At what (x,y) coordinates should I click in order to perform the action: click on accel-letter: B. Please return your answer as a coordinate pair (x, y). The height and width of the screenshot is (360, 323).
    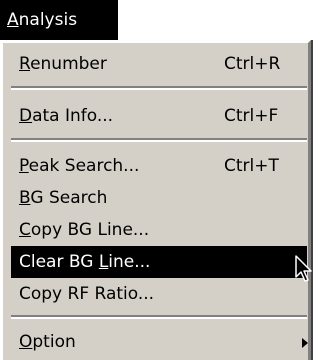
    Looking at the image, I should click on (25, 198).